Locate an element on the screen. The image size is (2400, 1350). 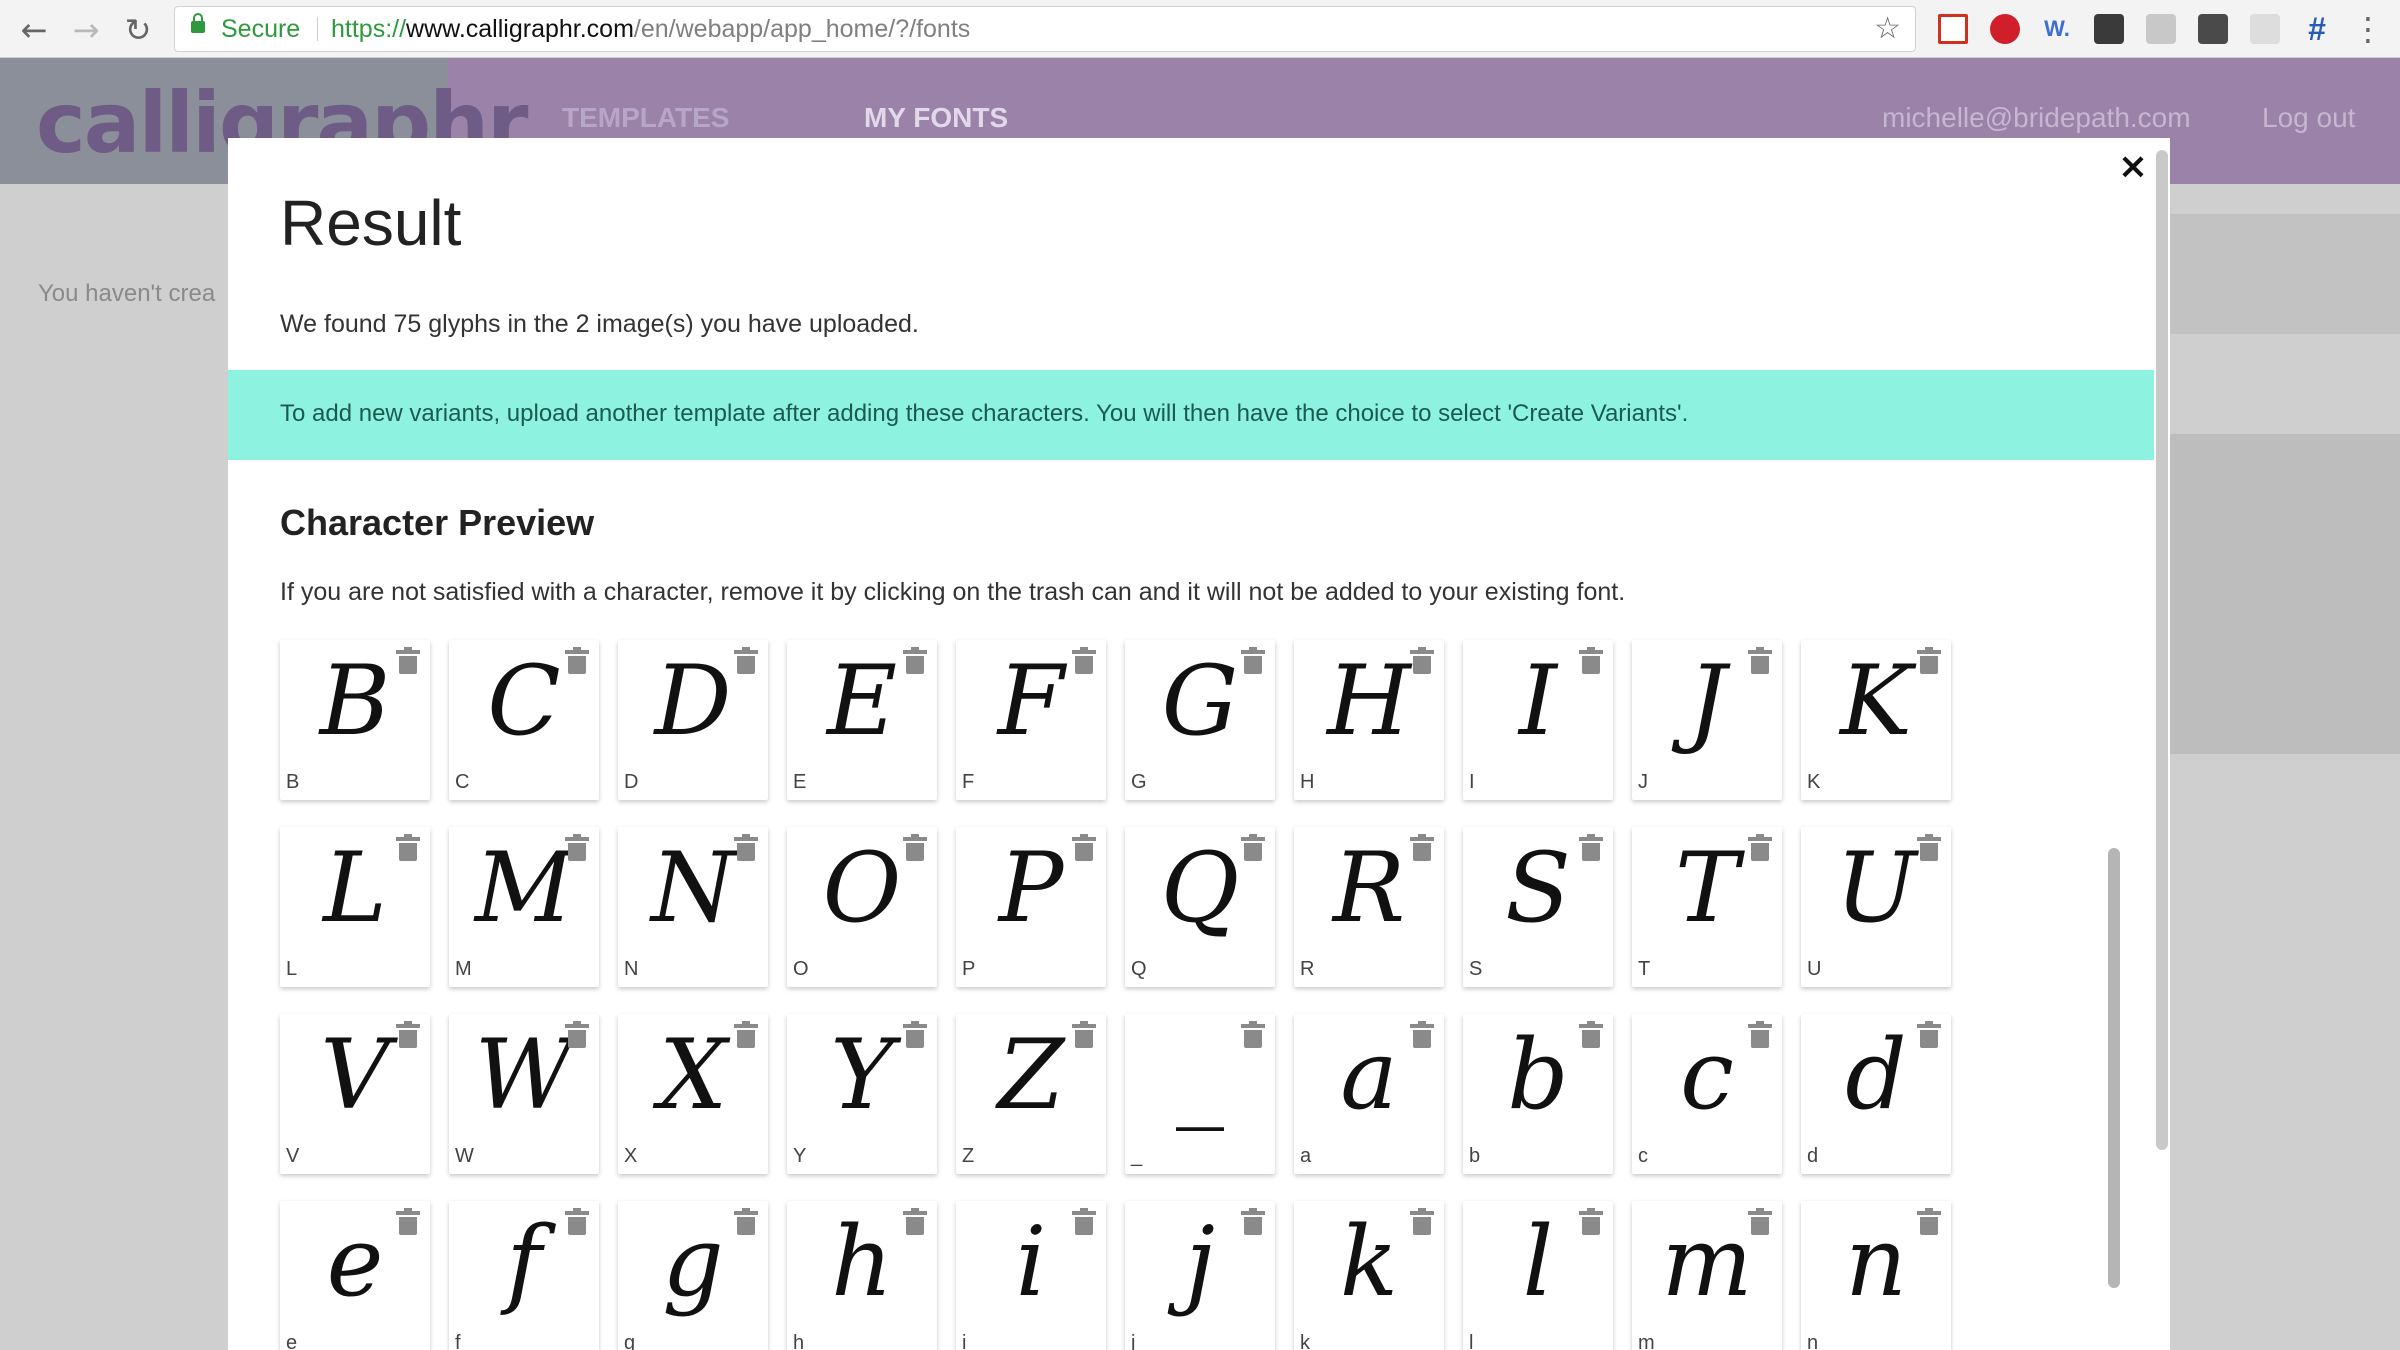
glyph-card: JJ is located at coordinates (1707, 720).